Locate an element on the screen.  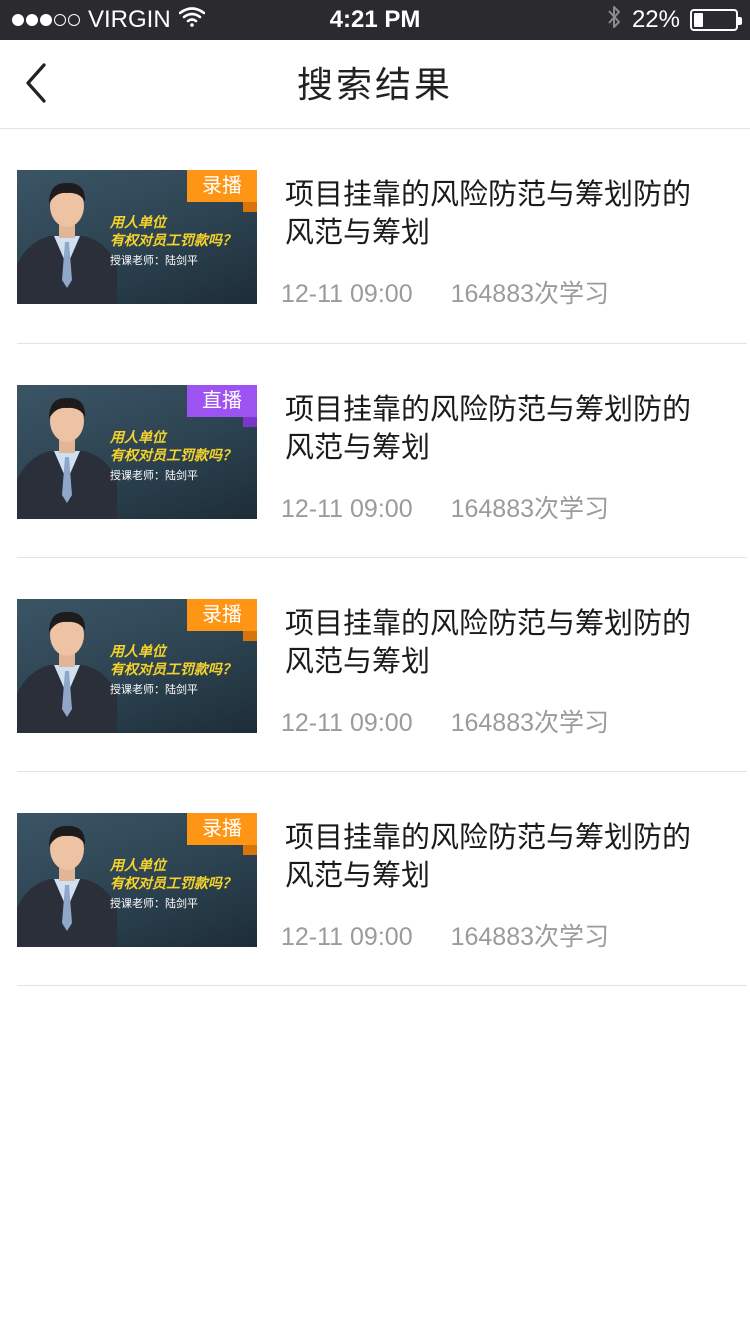
battery-percent: 22% is located at coordinates (655, 19).